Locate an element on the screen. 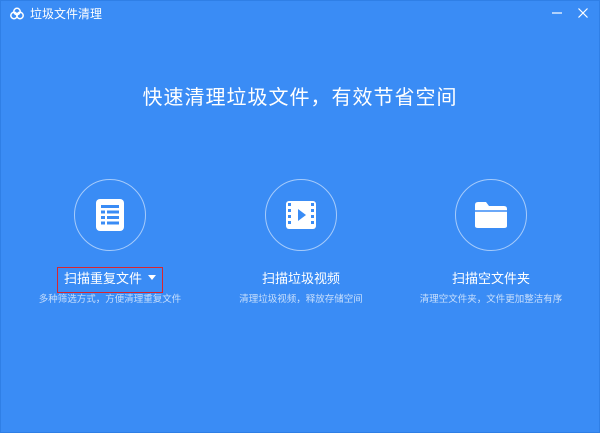  scan-videos-icon-button is located at coordinates (301, 215).